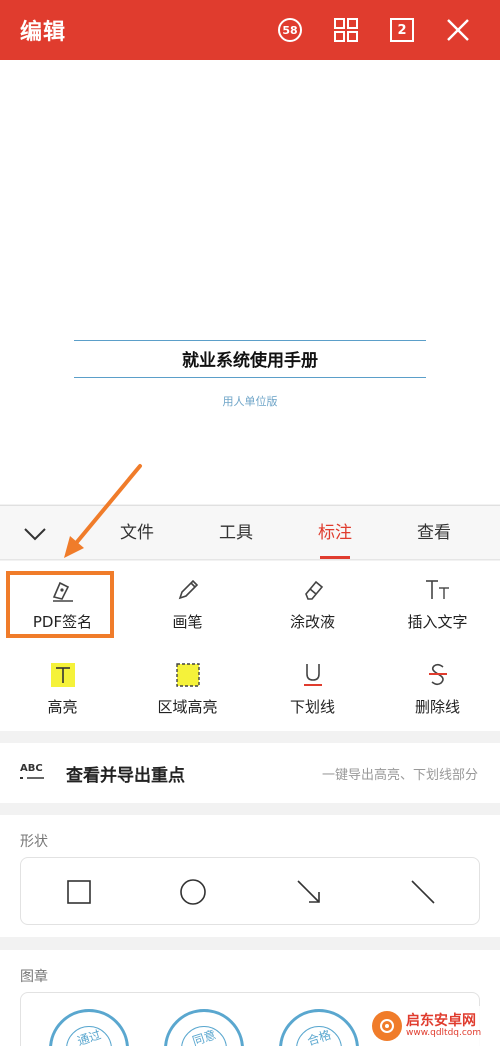  Describe the element at coordinates (34, 977) in the screenshot. I see `stamps-title: 图章` at that location.